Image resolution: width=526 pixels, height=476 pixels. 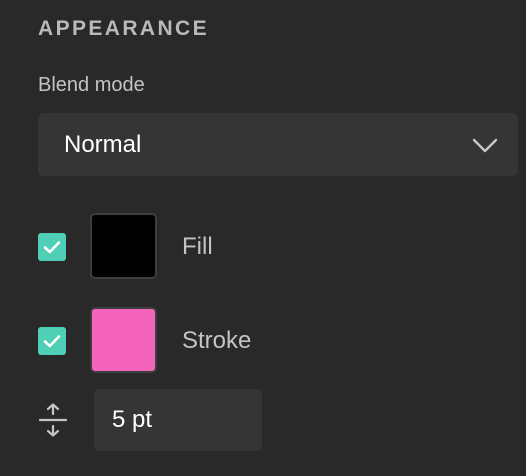 I want to click on blend-mode-select: Normal, so click(x=278, y=144).